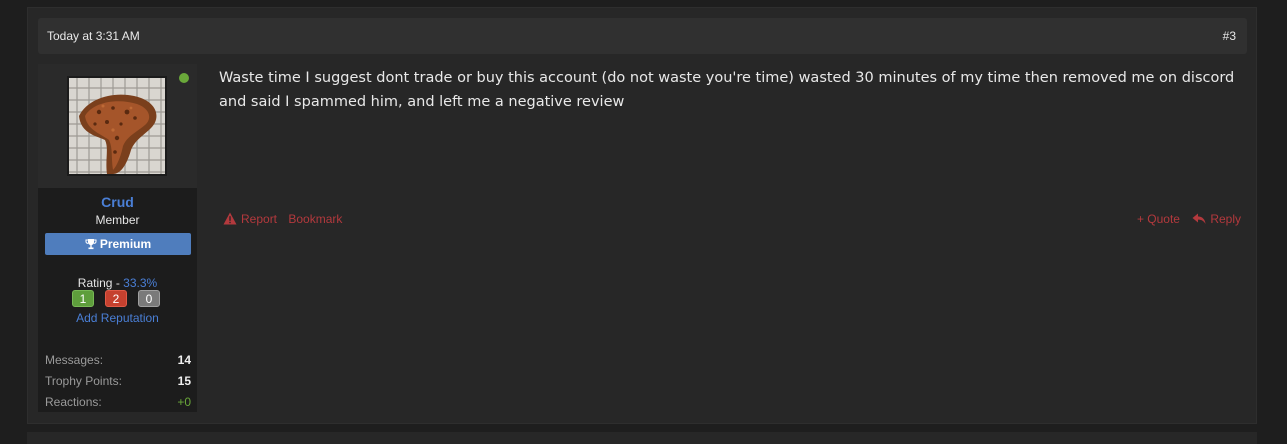 The height and width of the screenshot is (444, 1287). What do you see at coordinates (184, 381) in the screenshot?
I see `stat-value: 15` at bounding box center [184, 381].